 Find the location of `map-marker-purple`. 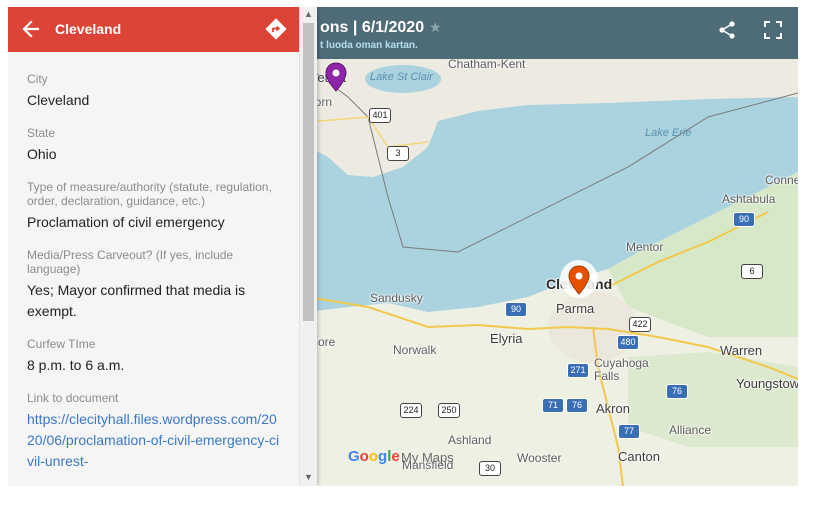

map-marker-purple is located at coordinates (336, 77).